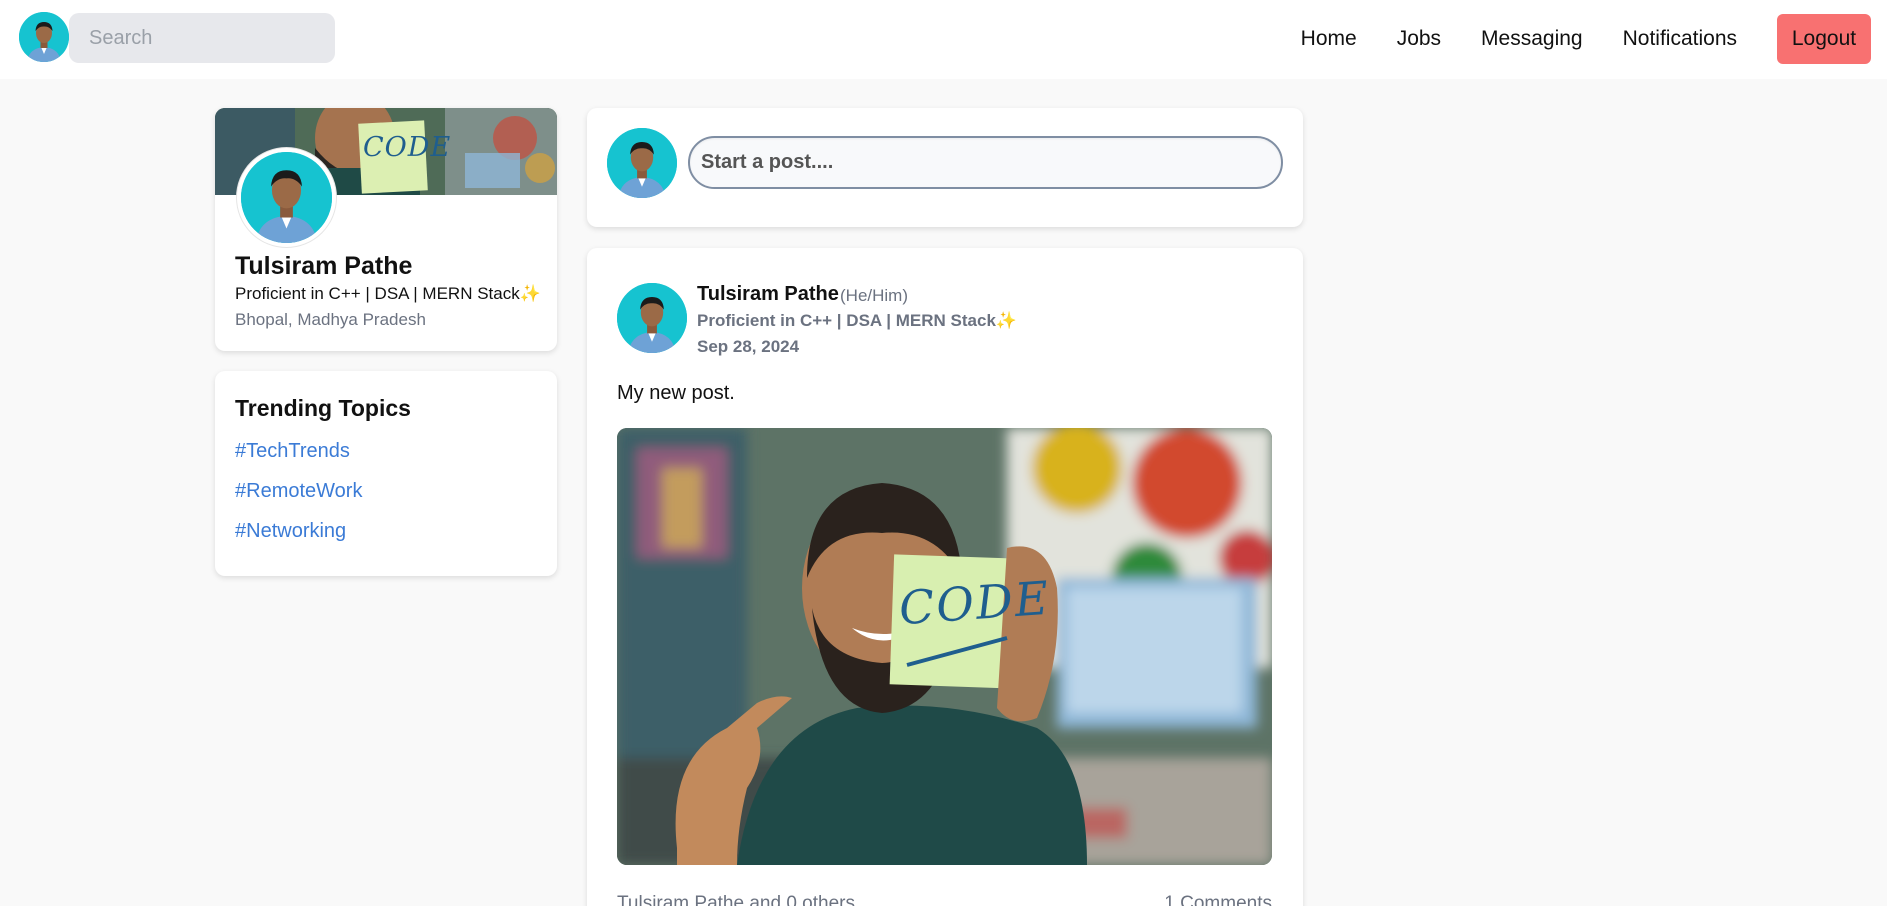 The width and height of the screenshot is (1887, 906). What do you see at coordinates (1329, 39) in the screenshot?
I see `nav-home: Home` at bounding box center [1329, 39].